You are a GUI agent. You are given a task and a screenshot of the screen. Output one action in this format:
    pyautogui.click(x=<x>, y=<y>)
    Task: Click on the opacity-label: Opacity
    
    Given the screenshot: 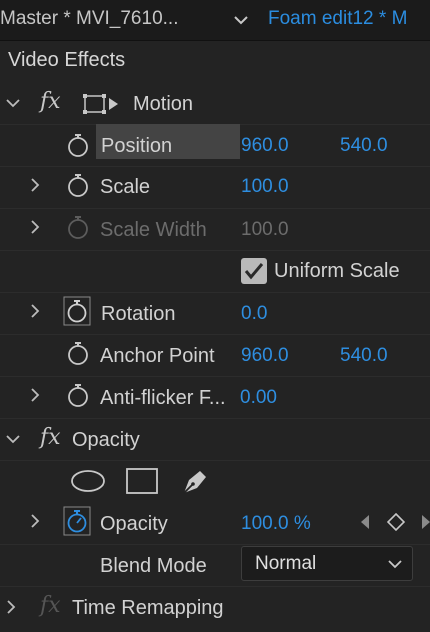 What is the action you would take?
    pyautogui.click(x=134, y=524)
    